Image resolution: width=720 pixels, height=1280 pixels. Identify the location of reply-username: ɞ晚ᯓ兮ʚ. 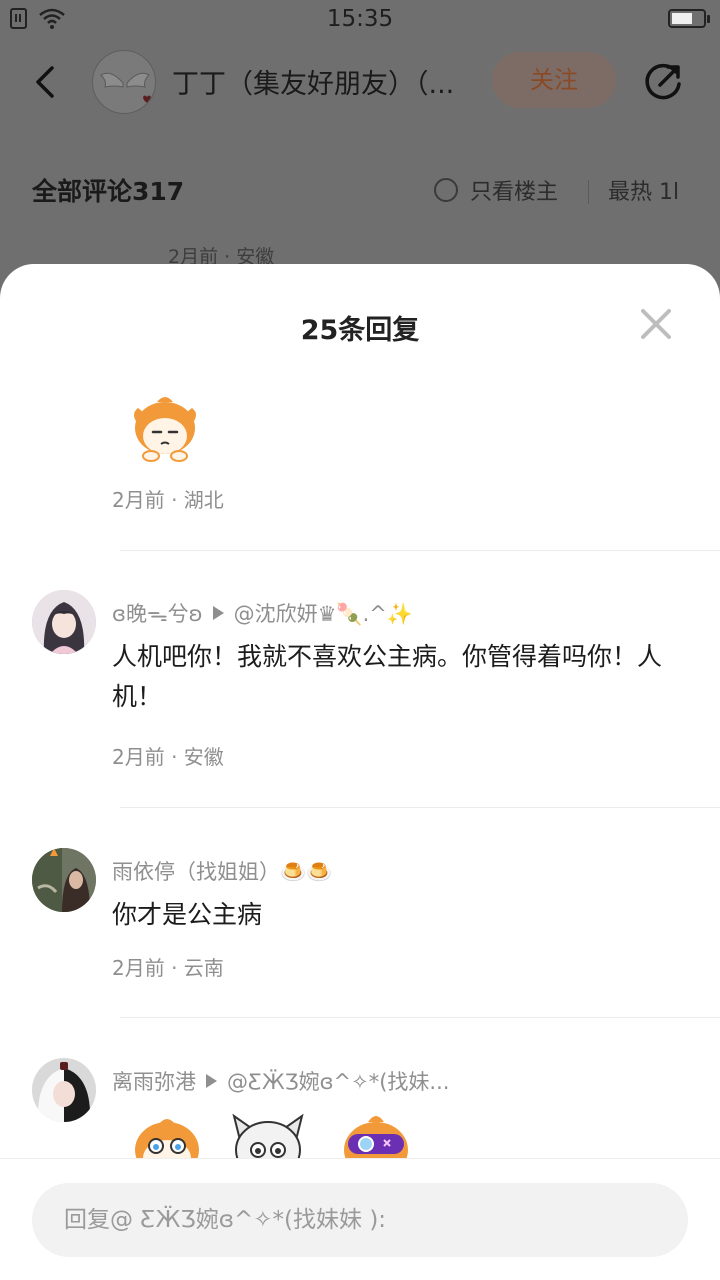
(157, 613).